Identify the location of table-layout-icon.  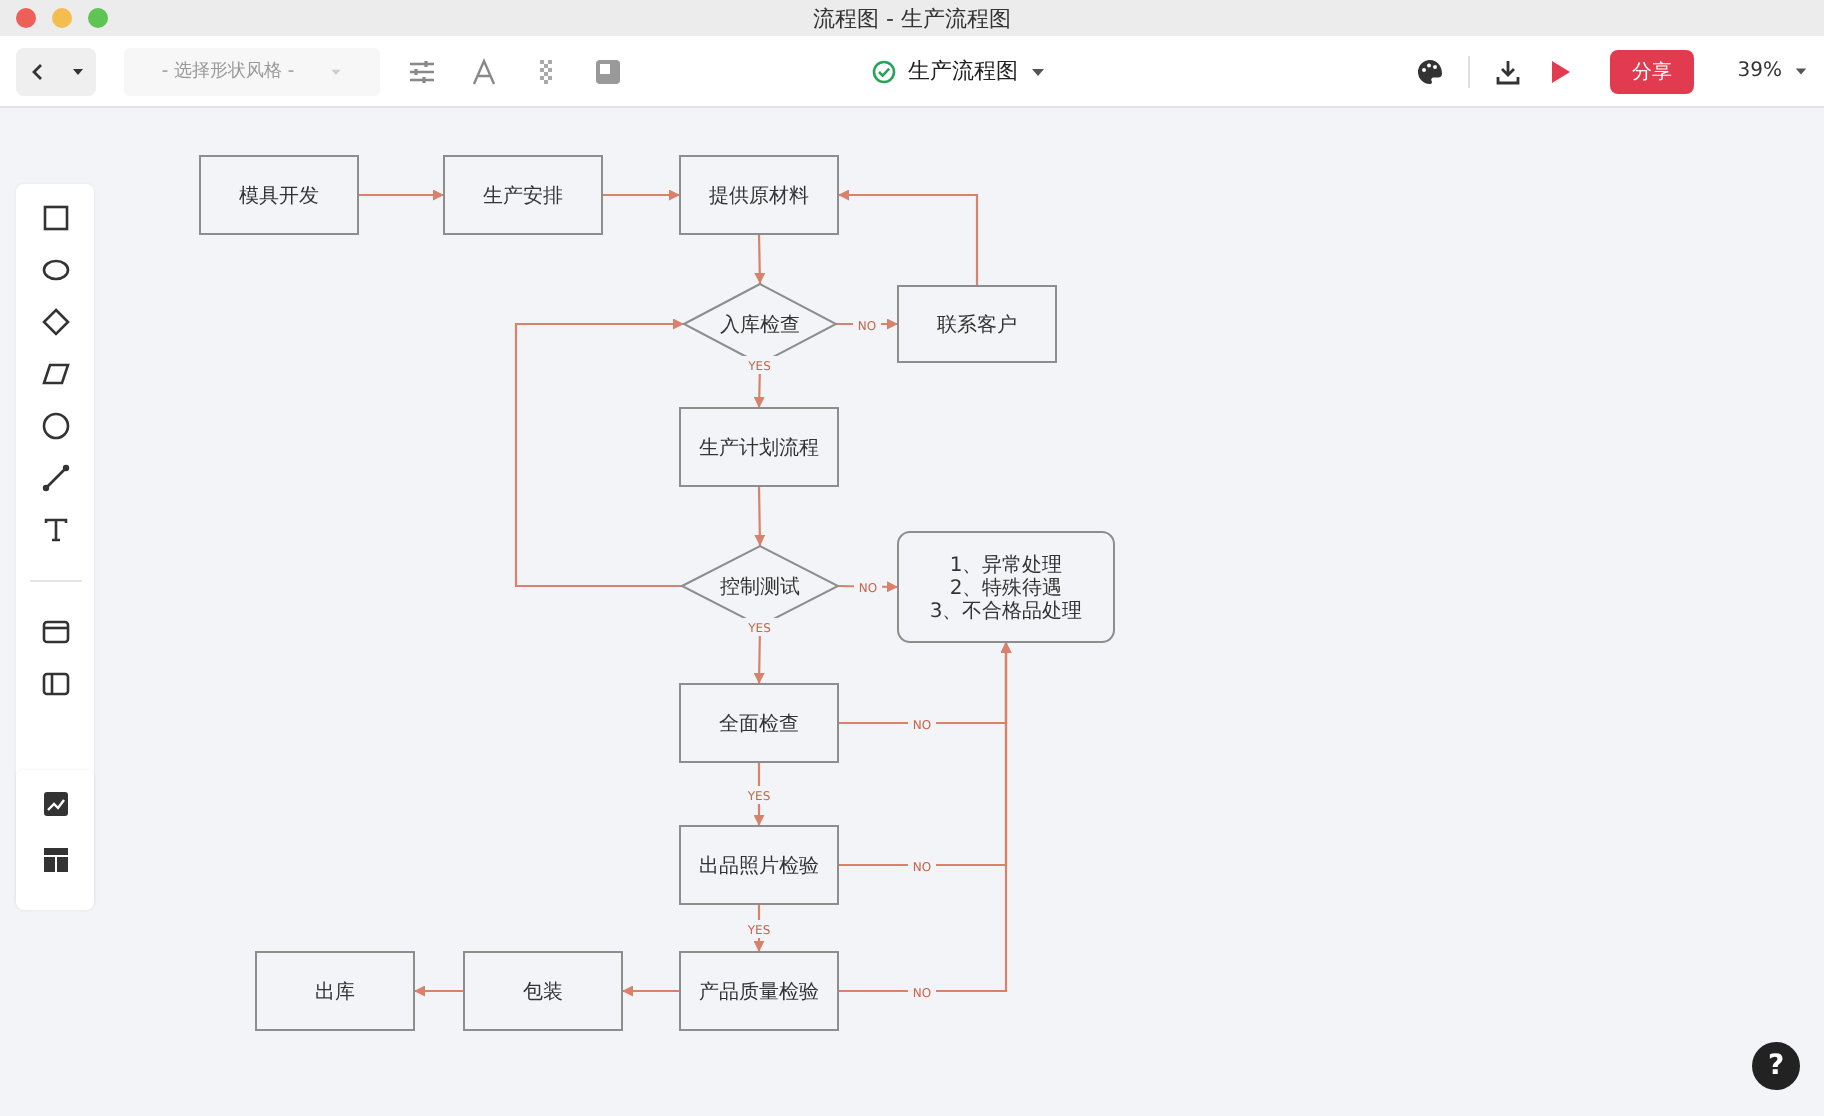
(55, 860).